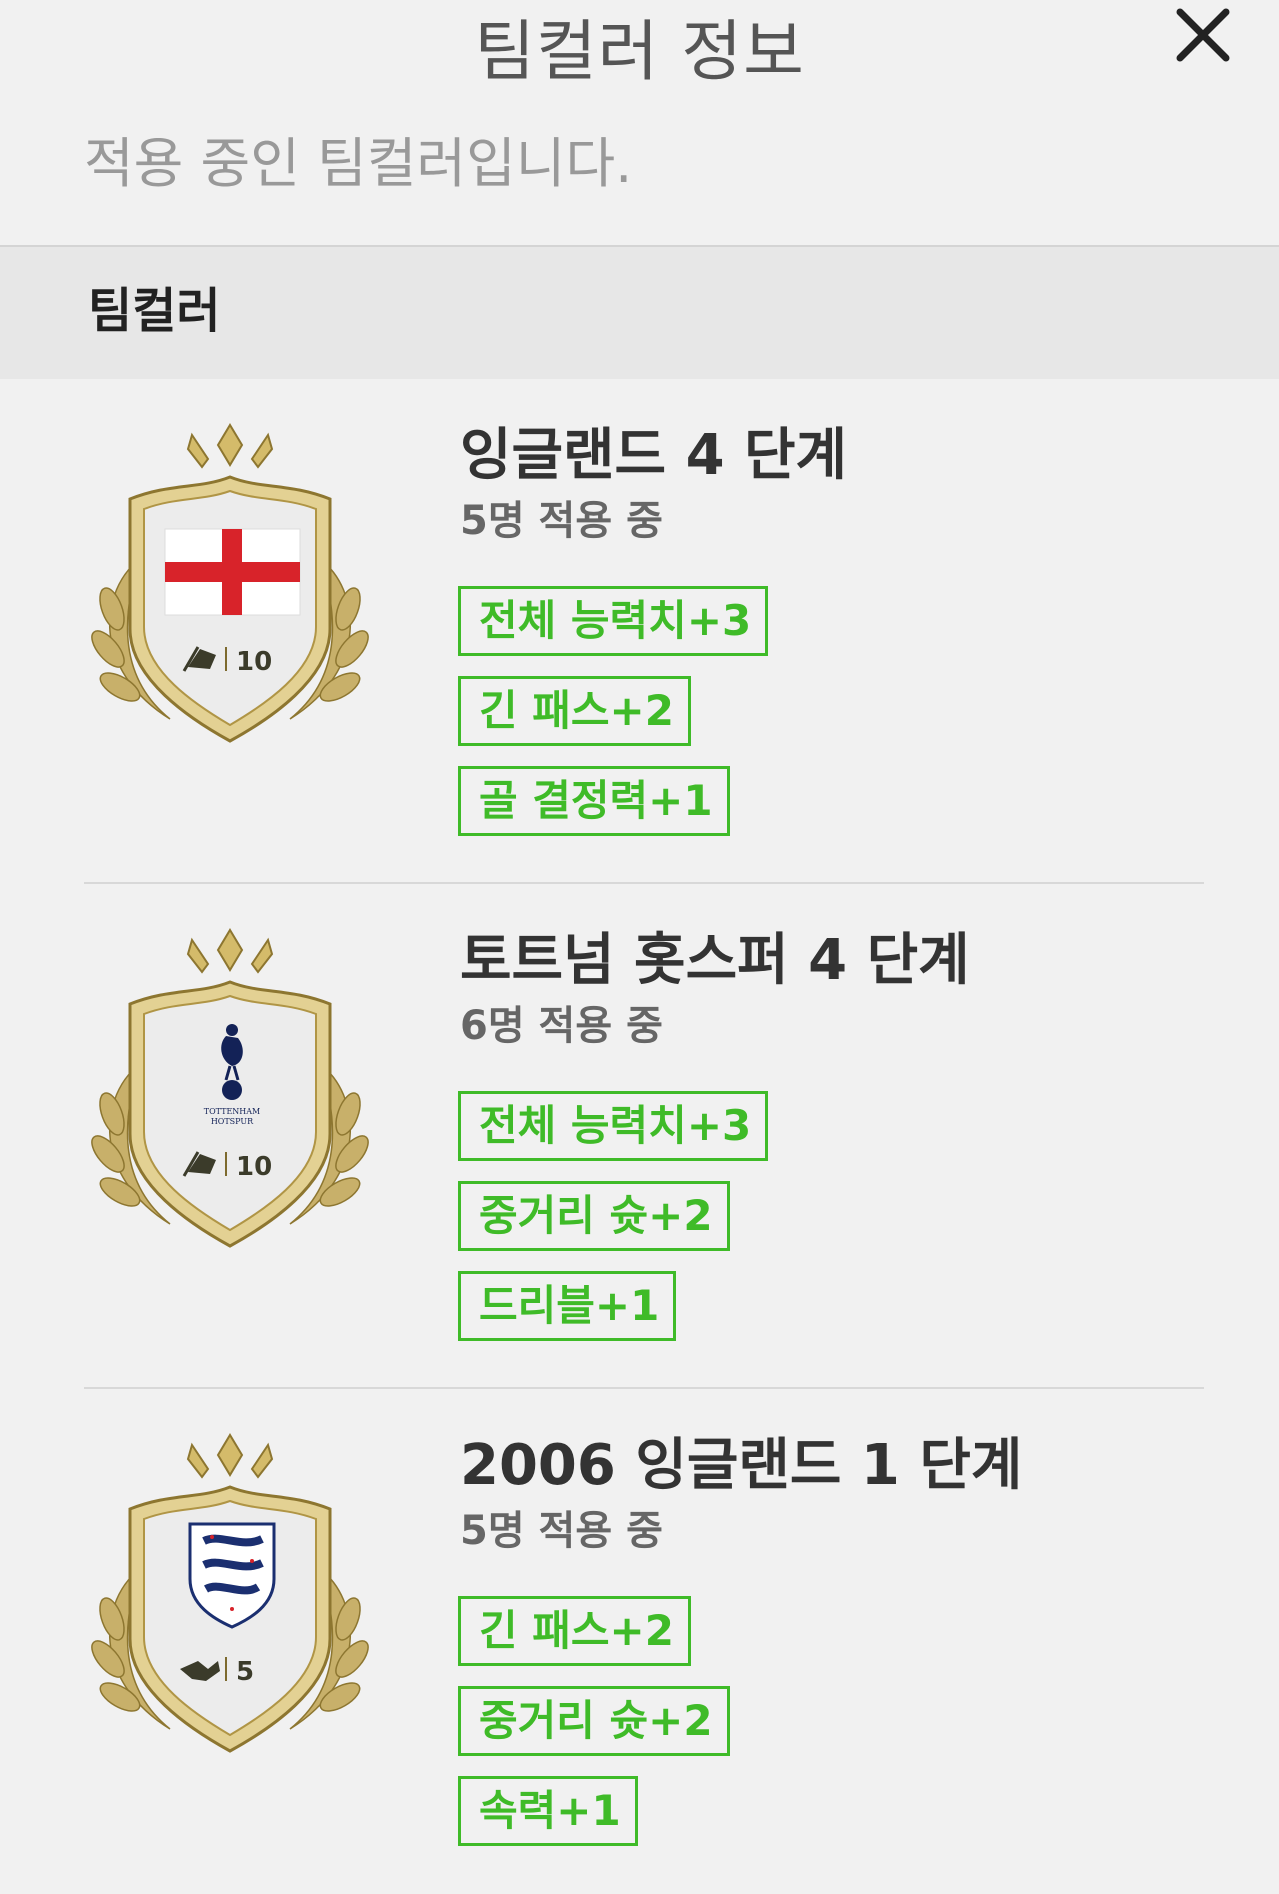  What do you see at coordinates (230, 1599) in the screenshot?
I see `team-badge: 5` at bounding box center [230, 1599].